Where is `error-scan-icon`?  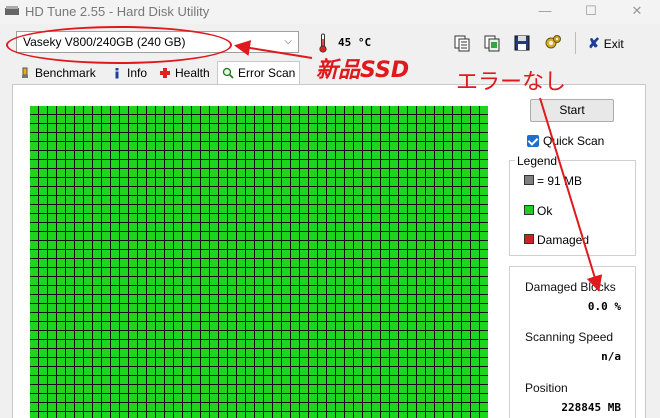 error-scan-icon is located at coordinates (228, 73).